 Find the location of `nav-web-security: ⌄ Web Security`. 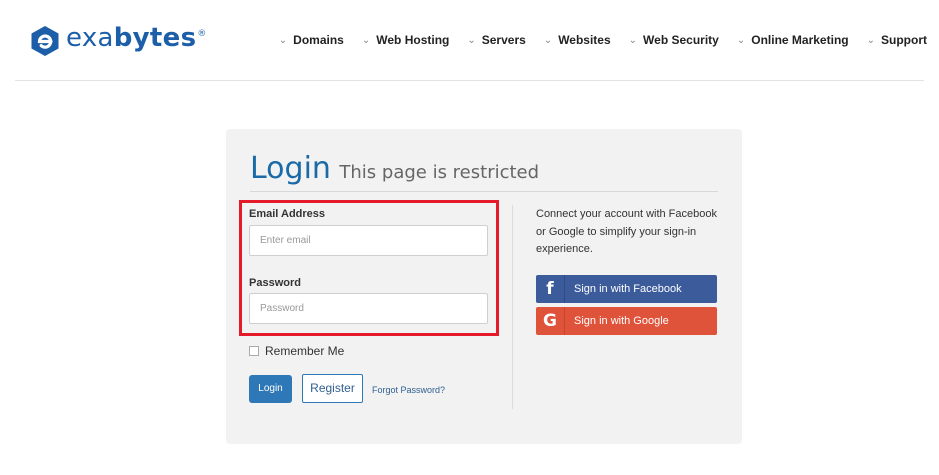

nav-web-security: ⌄ Web Security is located at coordinates (674, 40).